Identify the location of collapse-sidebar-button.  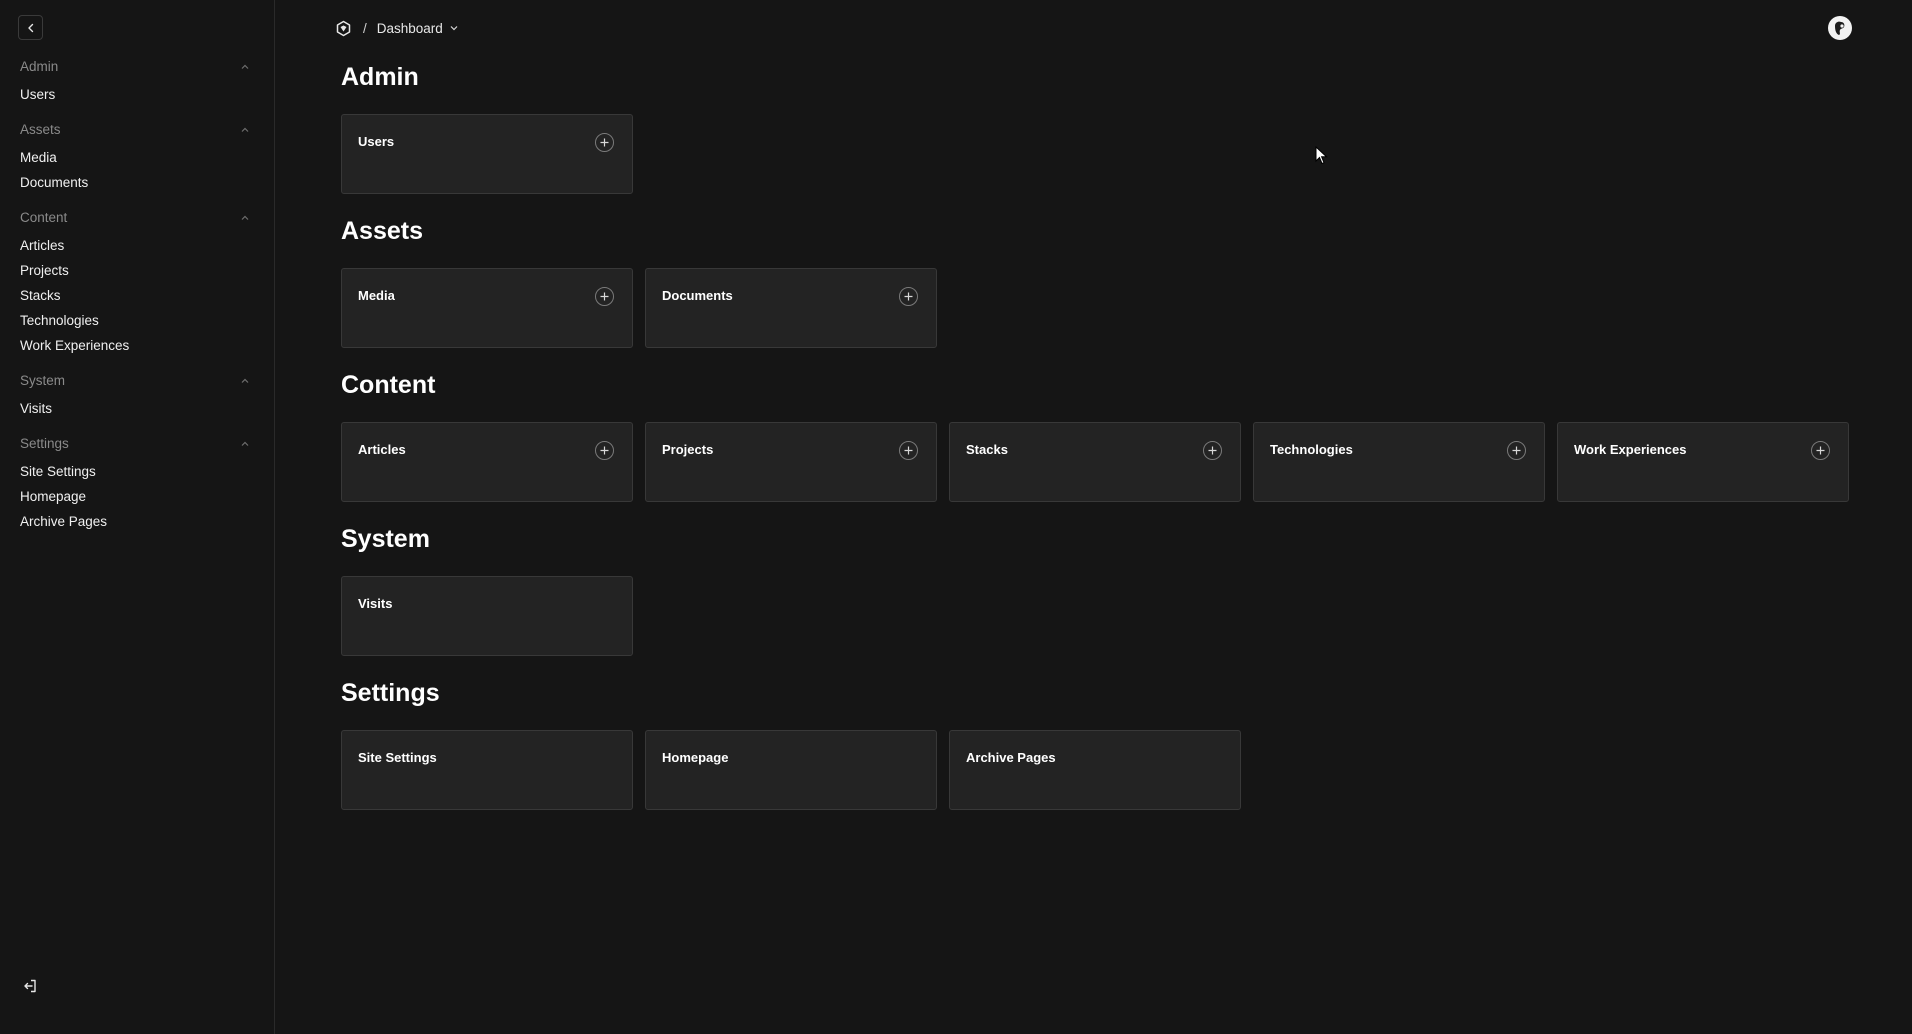
(30, 27).